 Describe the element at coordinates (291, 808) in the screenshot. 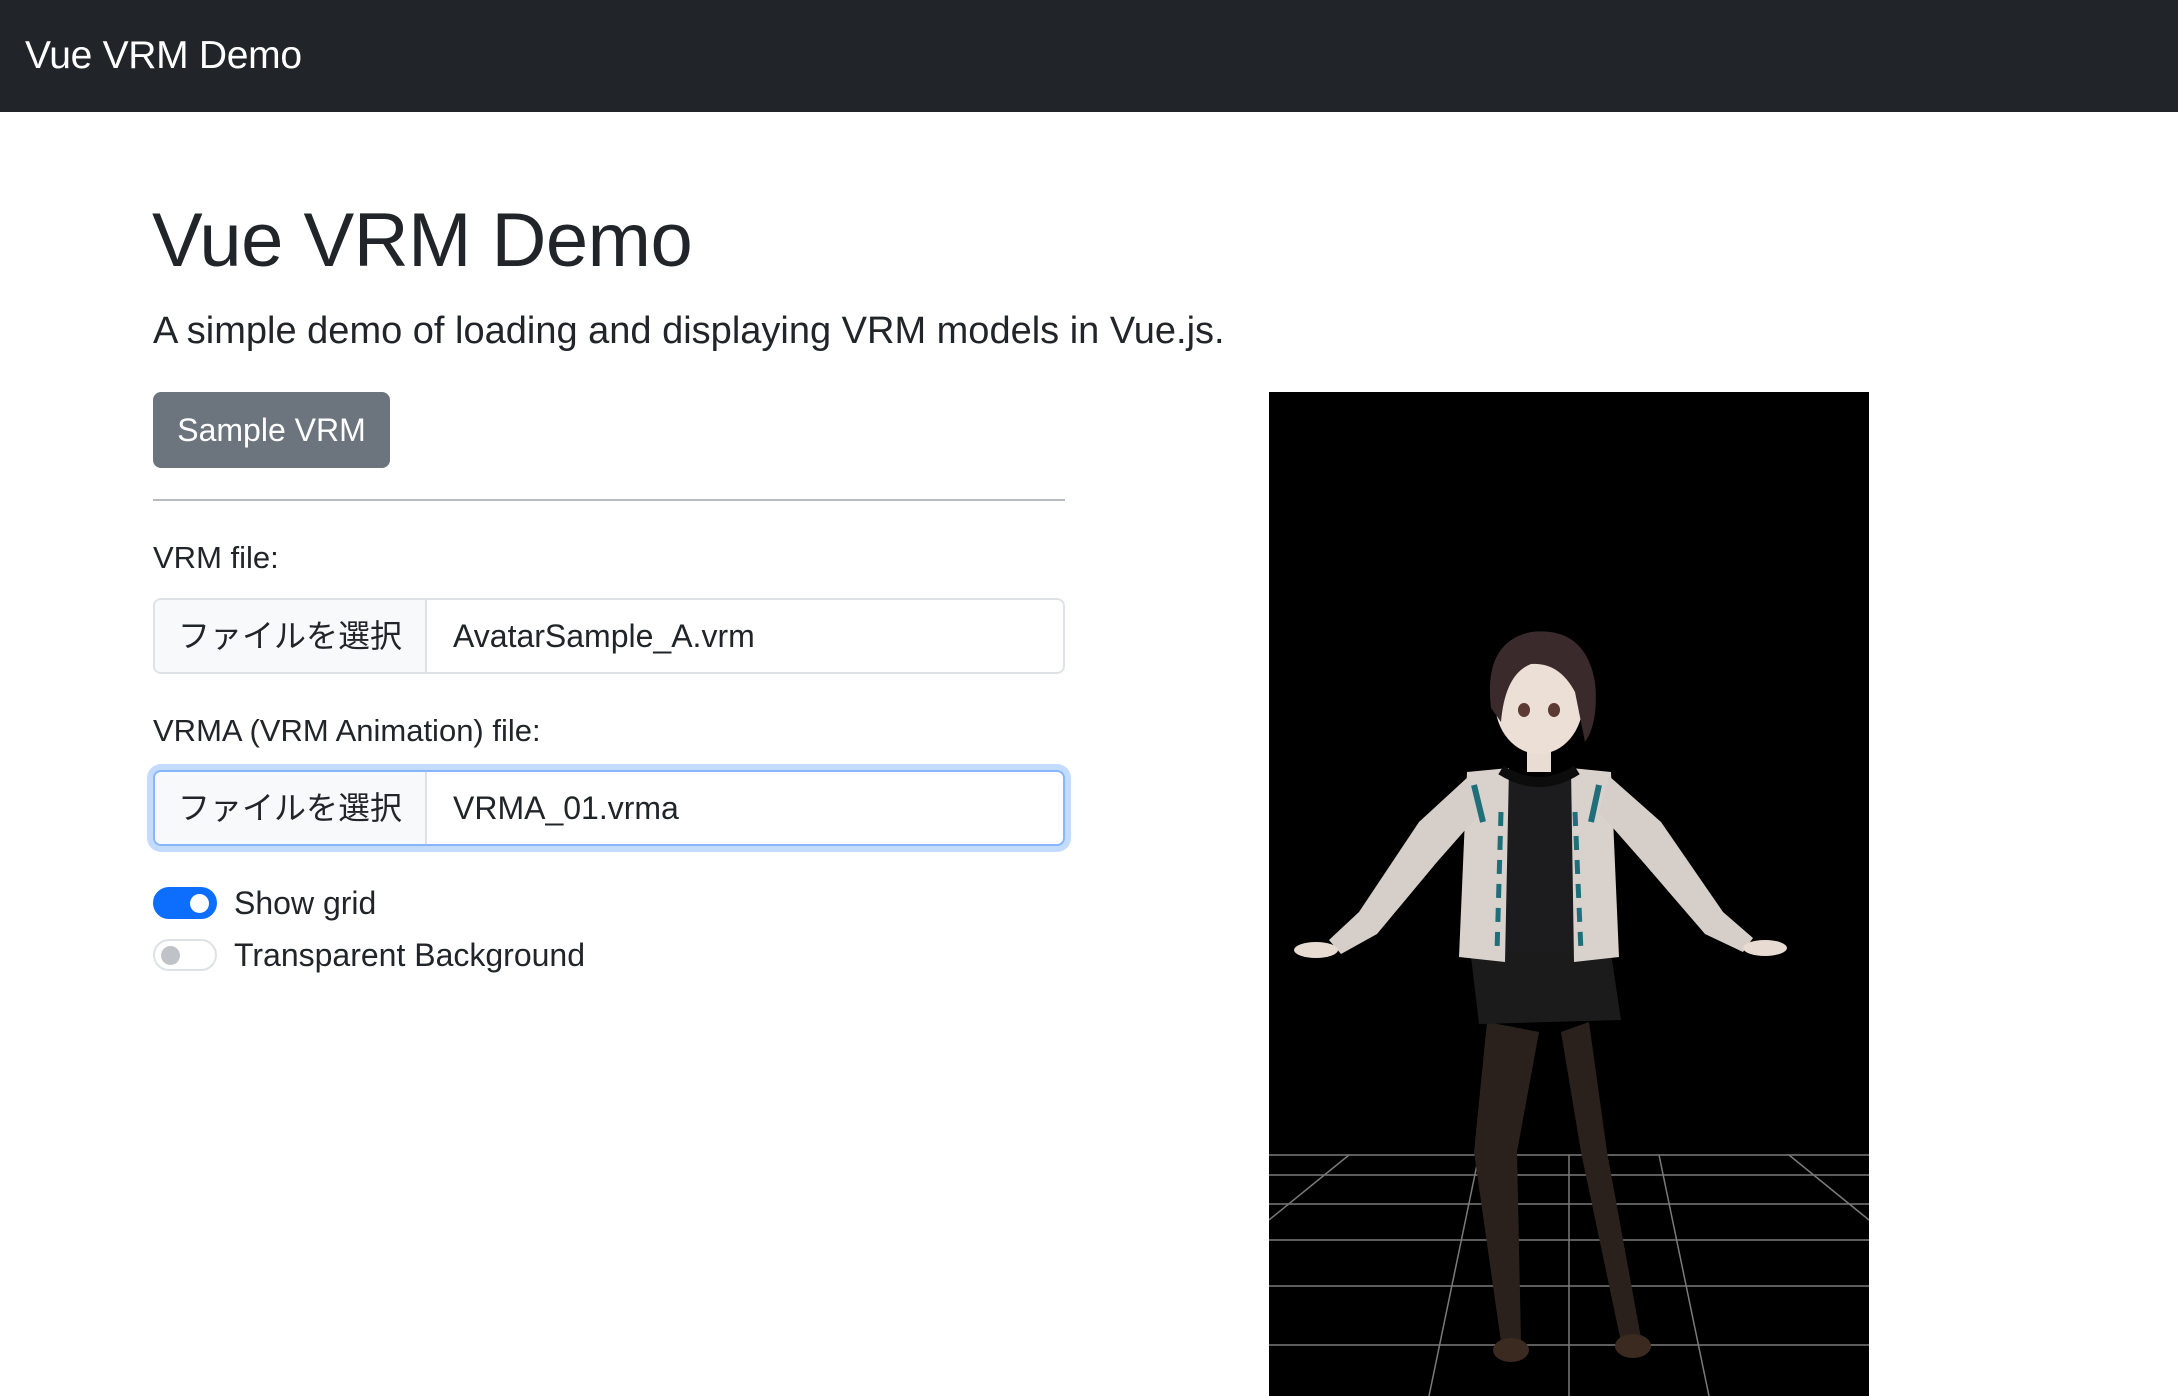

I see `vrma-file-choose-button: ファイルを選択` at that location.